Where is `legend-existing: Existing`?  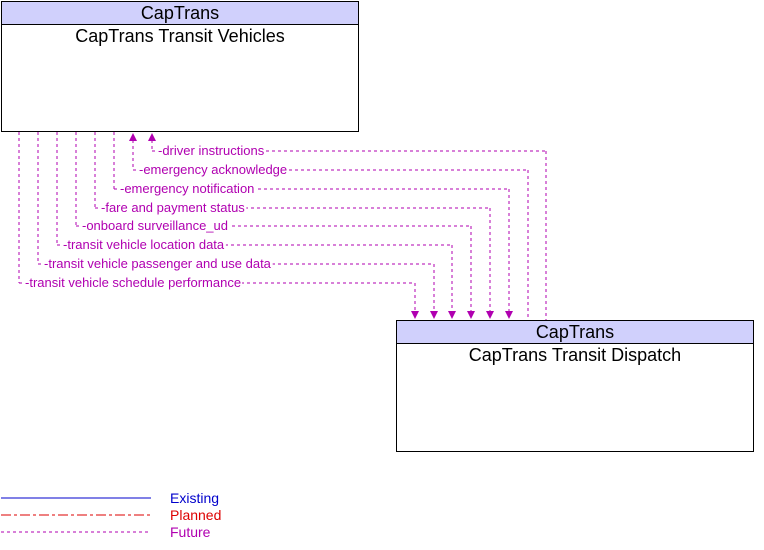
legend-existing: Existing is located at coordinates (195, 498).